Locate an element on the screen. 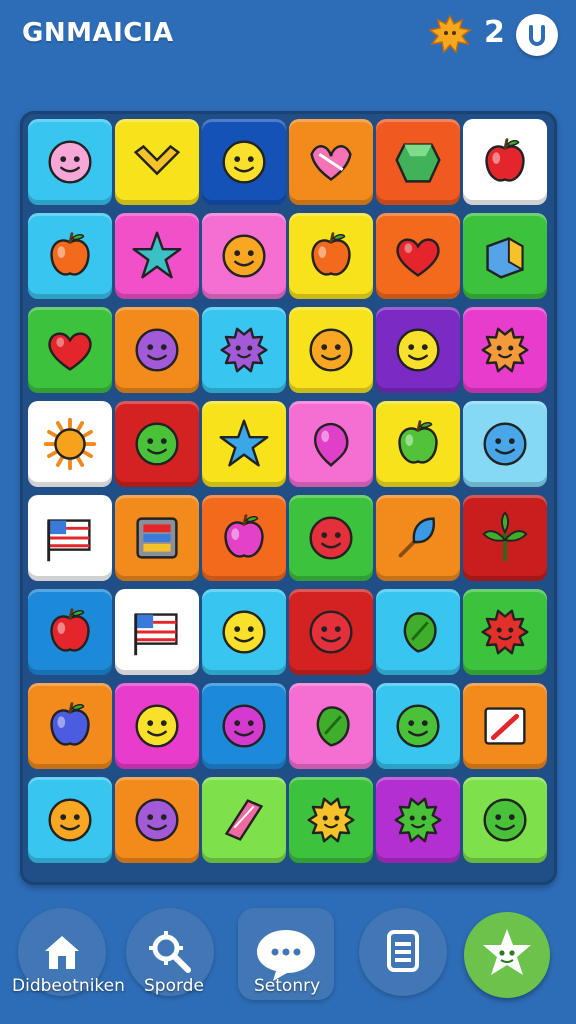 The height and width of the screenshot is (1024, 576). tile-r7-c5 is located at coordinates (418, 726).